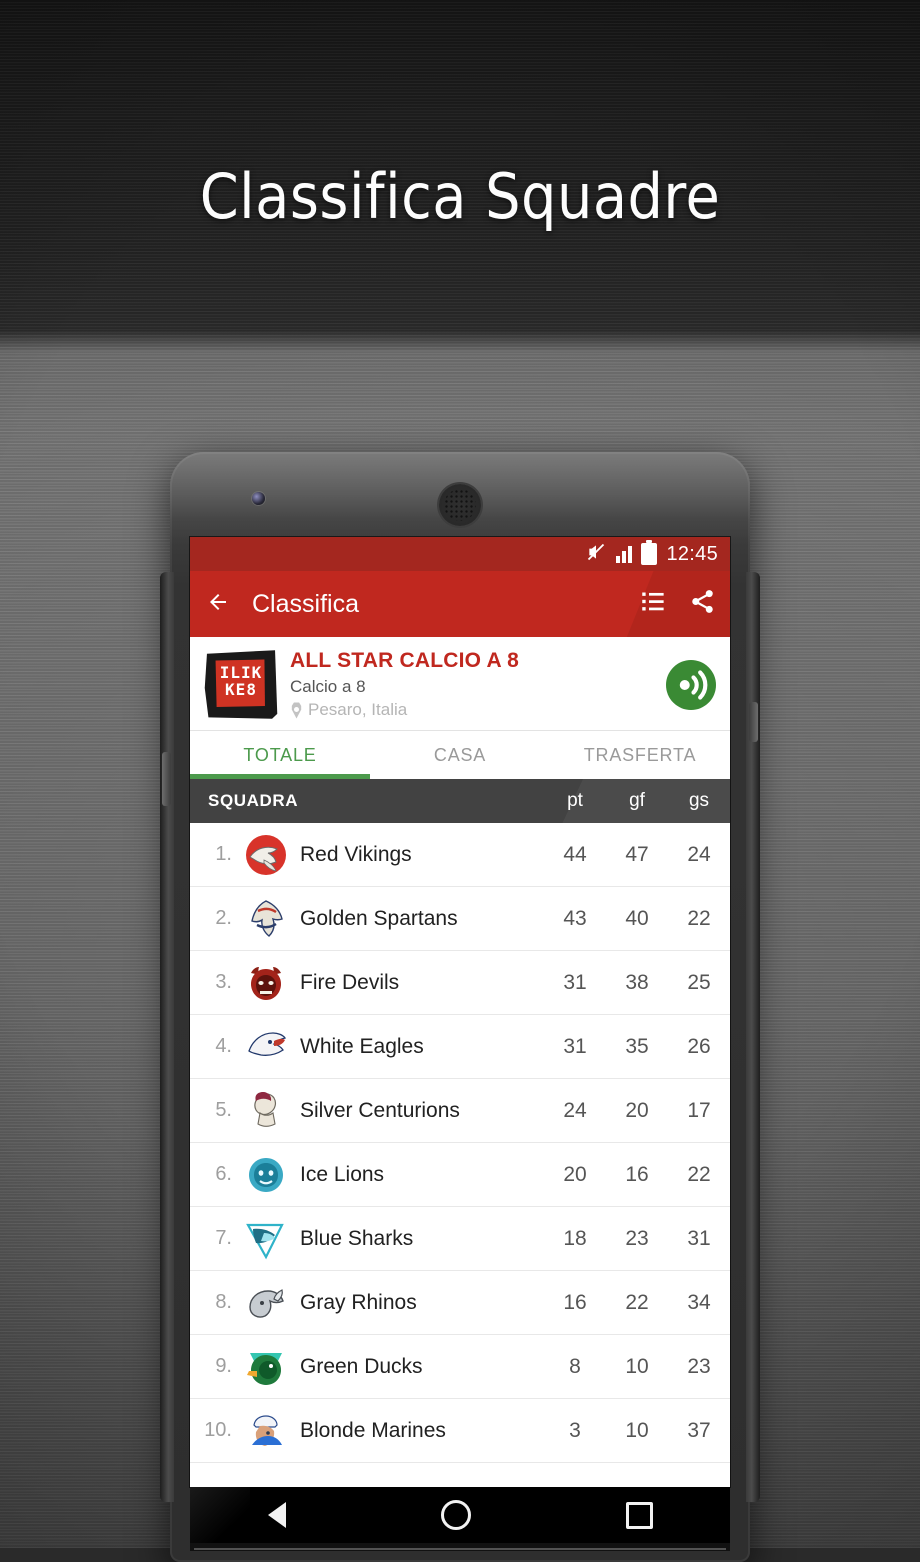  I want to click on row-goals-against: 26, so click(699, 1046).